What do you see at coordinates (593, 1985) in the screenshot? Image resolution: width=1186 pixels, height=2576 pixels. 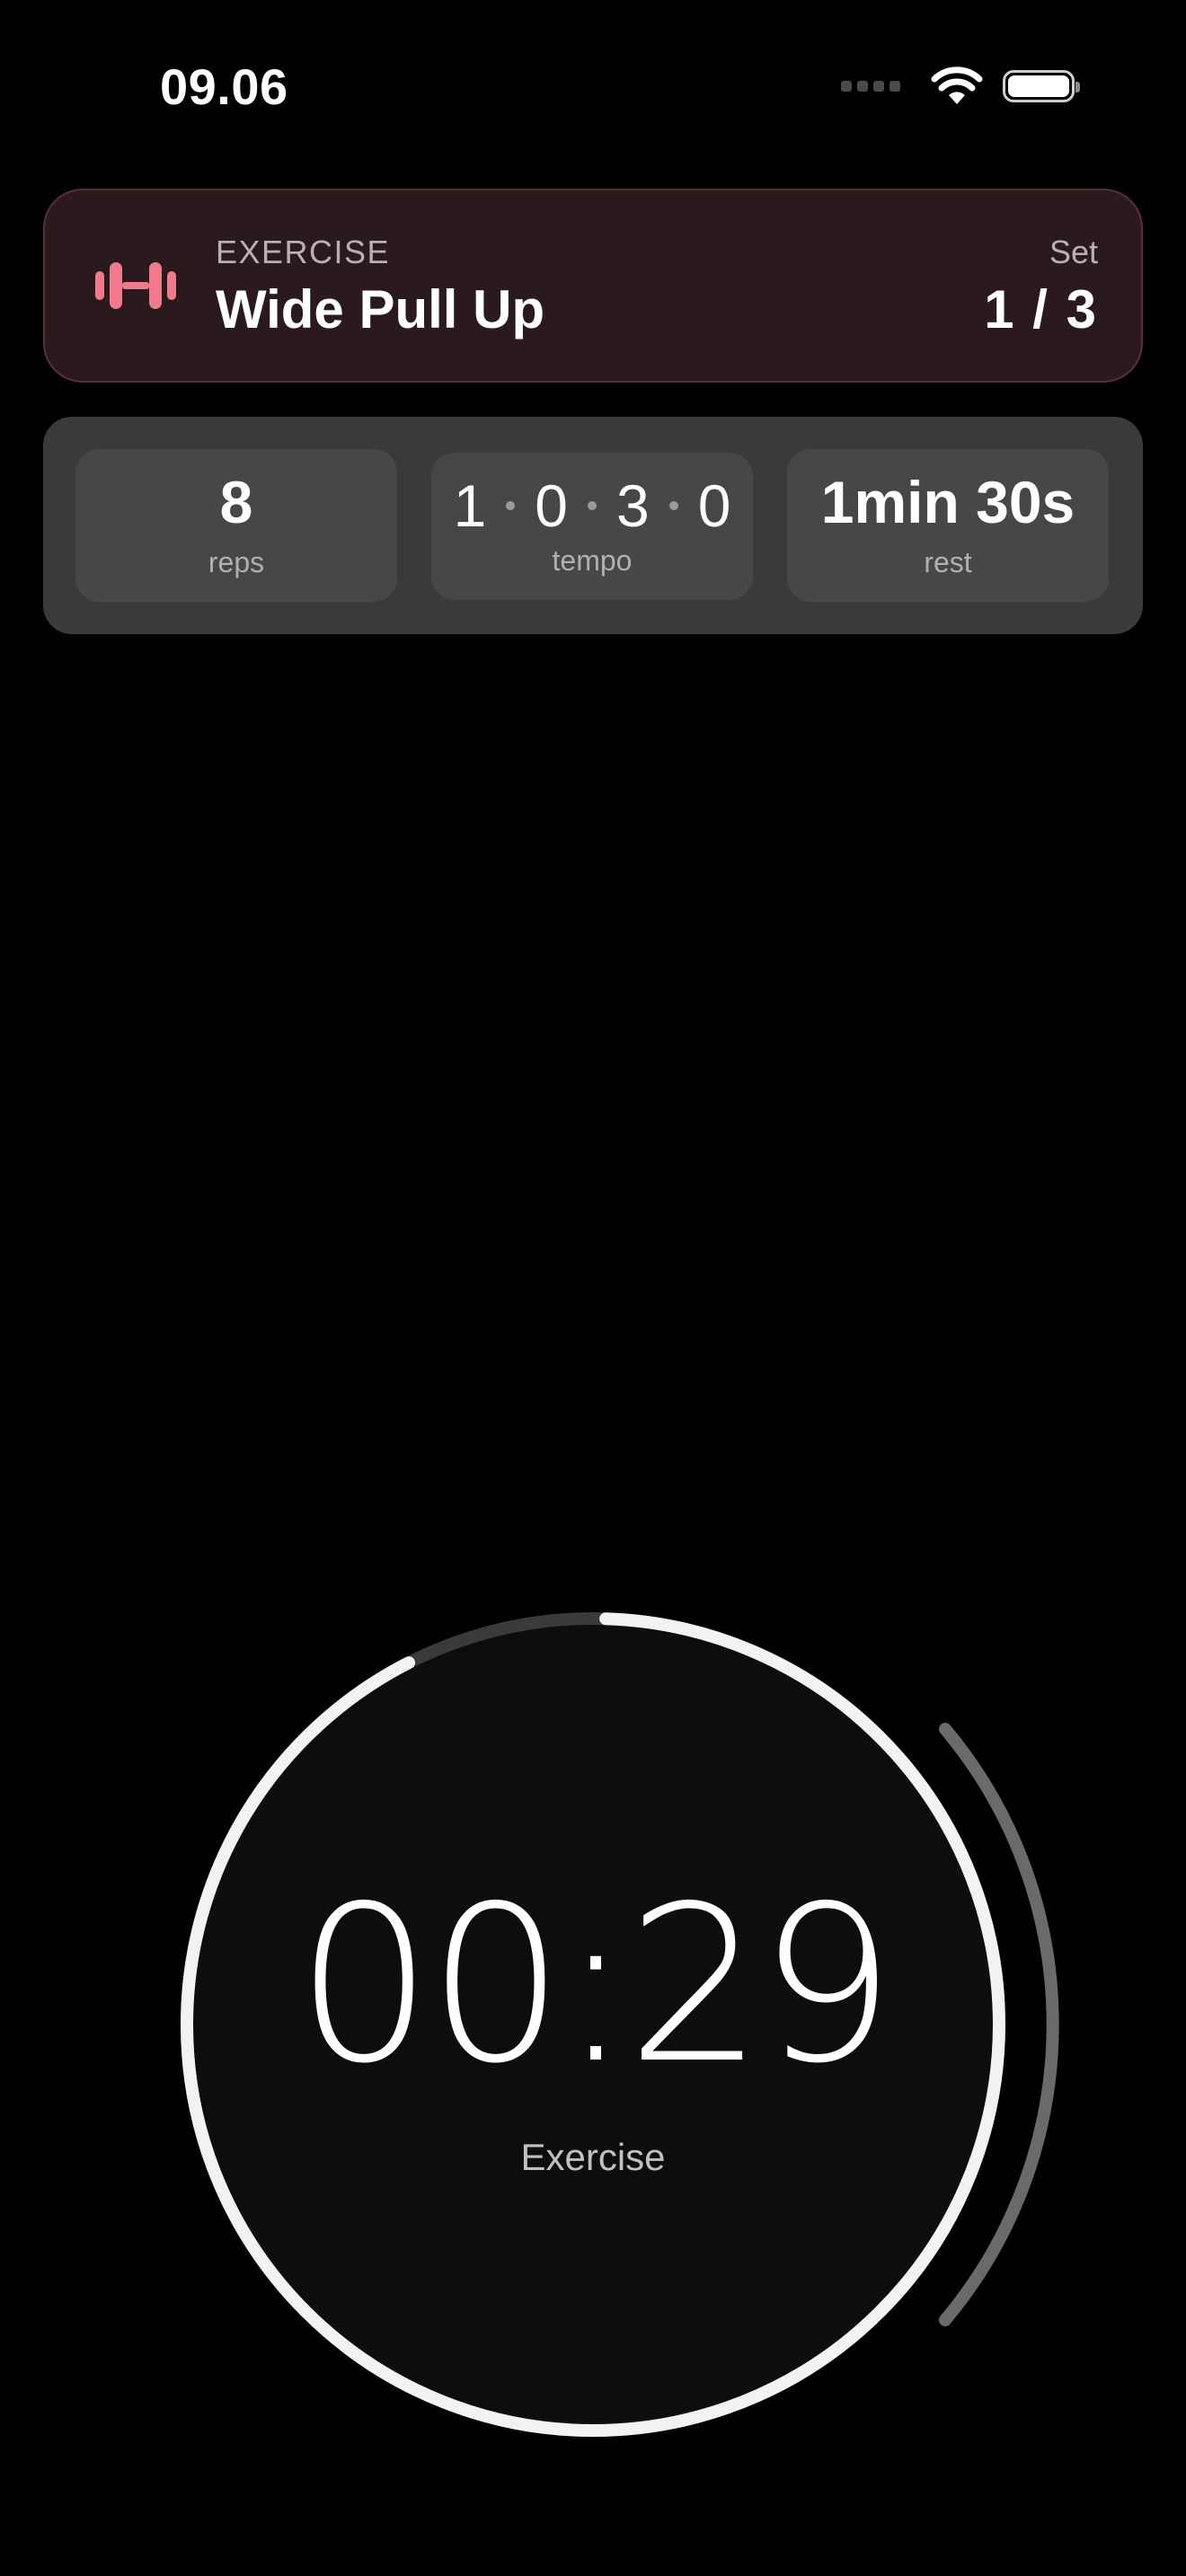 I see `timer-countdown: 00:29` at bounding box center [593, 1985].